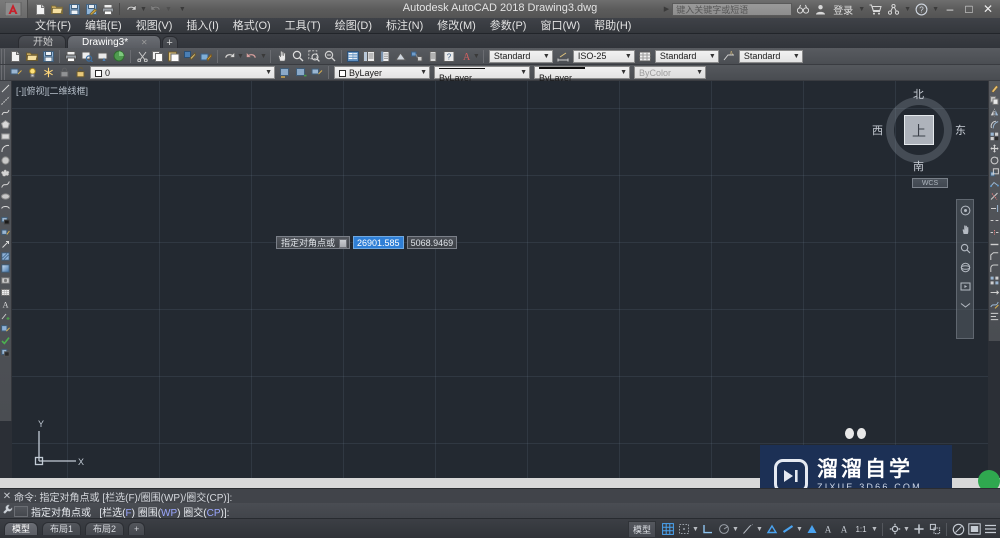  What do you see at coordinates (5, 124) in the screenshot?
I see `polygon-icon` at bounding box center [5, 124].